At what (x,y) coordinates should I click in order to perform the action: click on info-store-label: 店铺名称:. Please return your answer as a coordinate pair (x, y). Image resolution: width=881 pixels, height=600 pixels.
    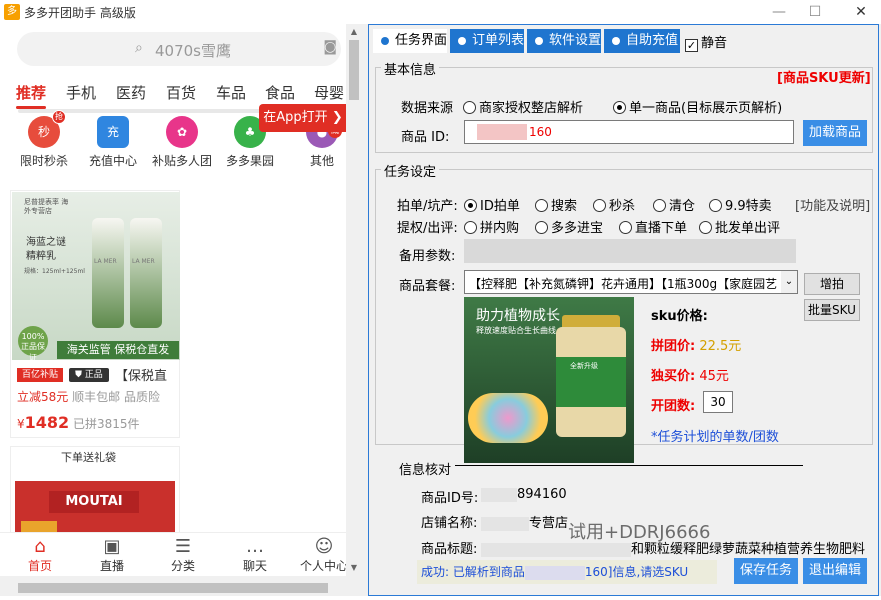
    Looking at the image, I should click on (449, 523).